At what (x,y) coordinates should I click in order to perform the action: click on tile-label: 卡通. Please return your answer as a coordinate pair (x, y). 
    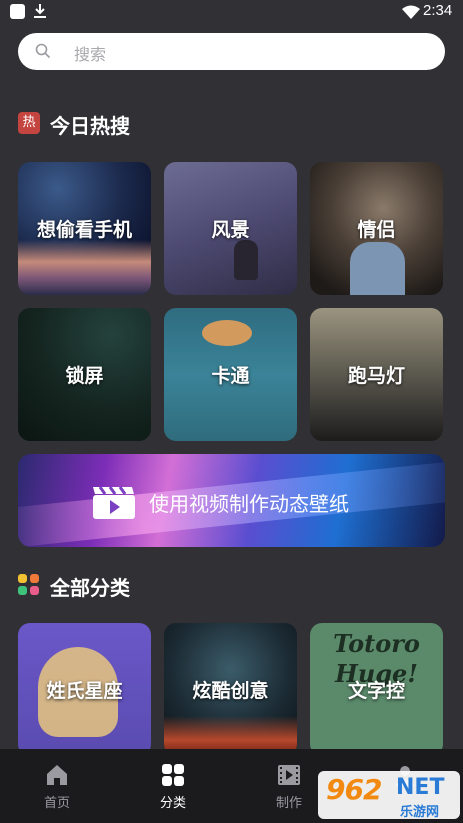
    Looking at the image, I should click on (230, 376).